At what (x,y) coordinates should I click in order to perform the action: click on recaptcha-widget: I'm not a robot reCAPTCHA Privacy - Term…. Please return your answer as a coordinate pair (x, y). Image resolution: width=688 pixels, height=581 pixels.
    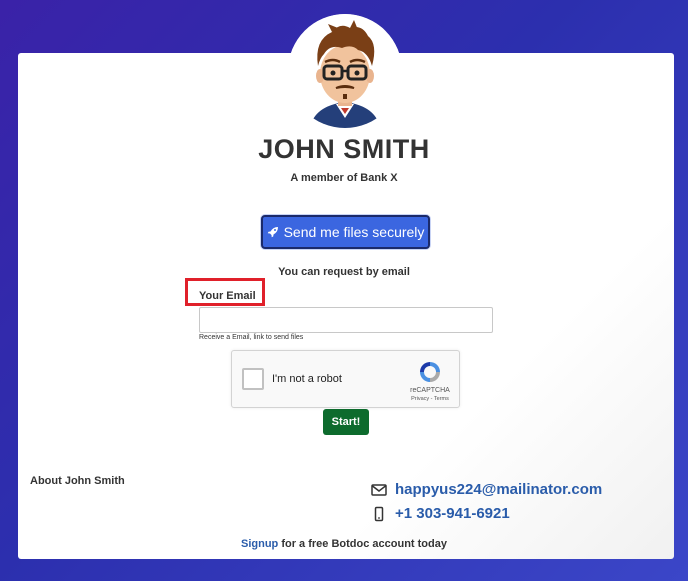
    Looking at the image, I should click on (345, 379).